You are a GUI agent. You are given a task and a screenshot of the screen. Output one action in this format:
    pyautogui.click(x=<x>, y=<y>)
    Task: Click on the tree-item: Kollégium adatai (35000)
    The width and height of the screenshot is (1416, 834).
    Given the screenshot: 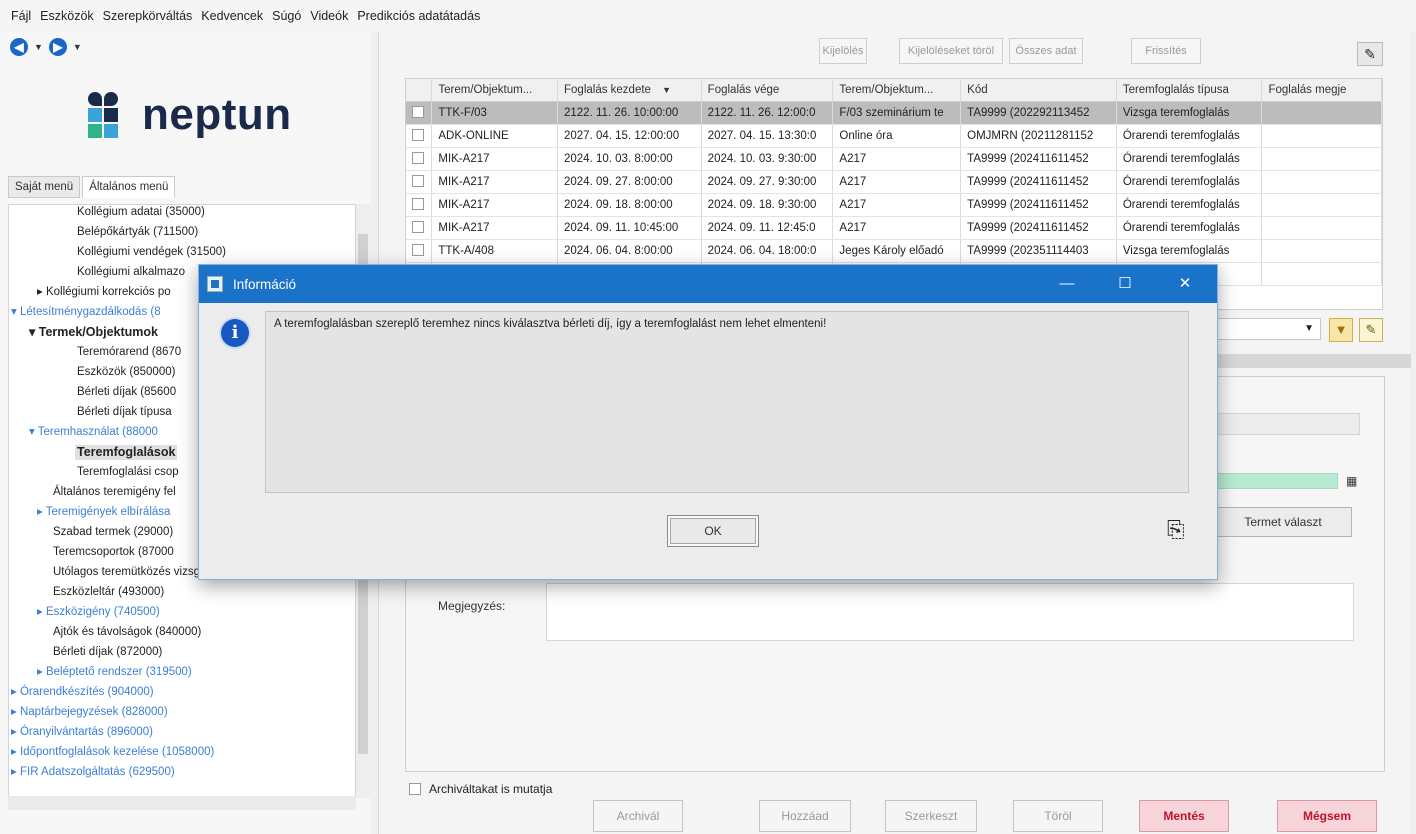 What is the action you would take?
    pyautogui.click(x=141, y=212)
    